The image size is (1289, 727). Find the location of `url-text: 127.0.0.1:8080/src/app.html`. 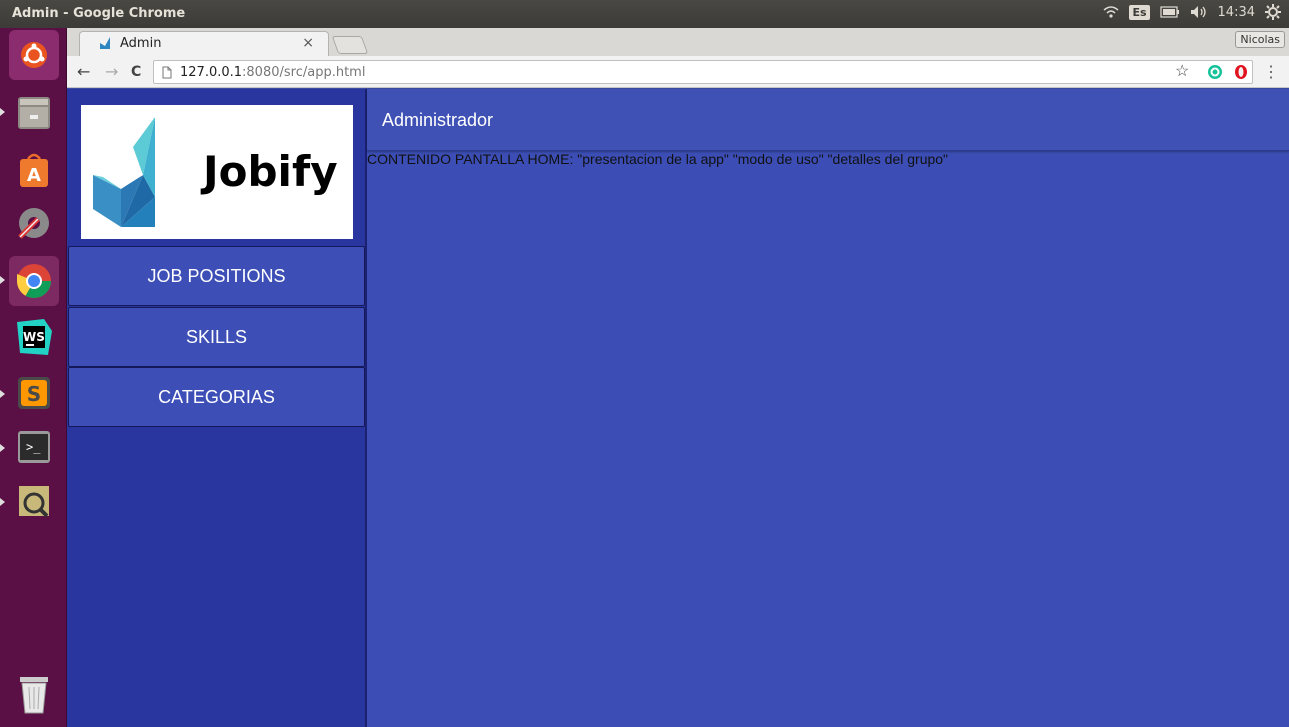

url-text: 127.0.0.1:8080/src/app.html is located at coordinates (272, 72).